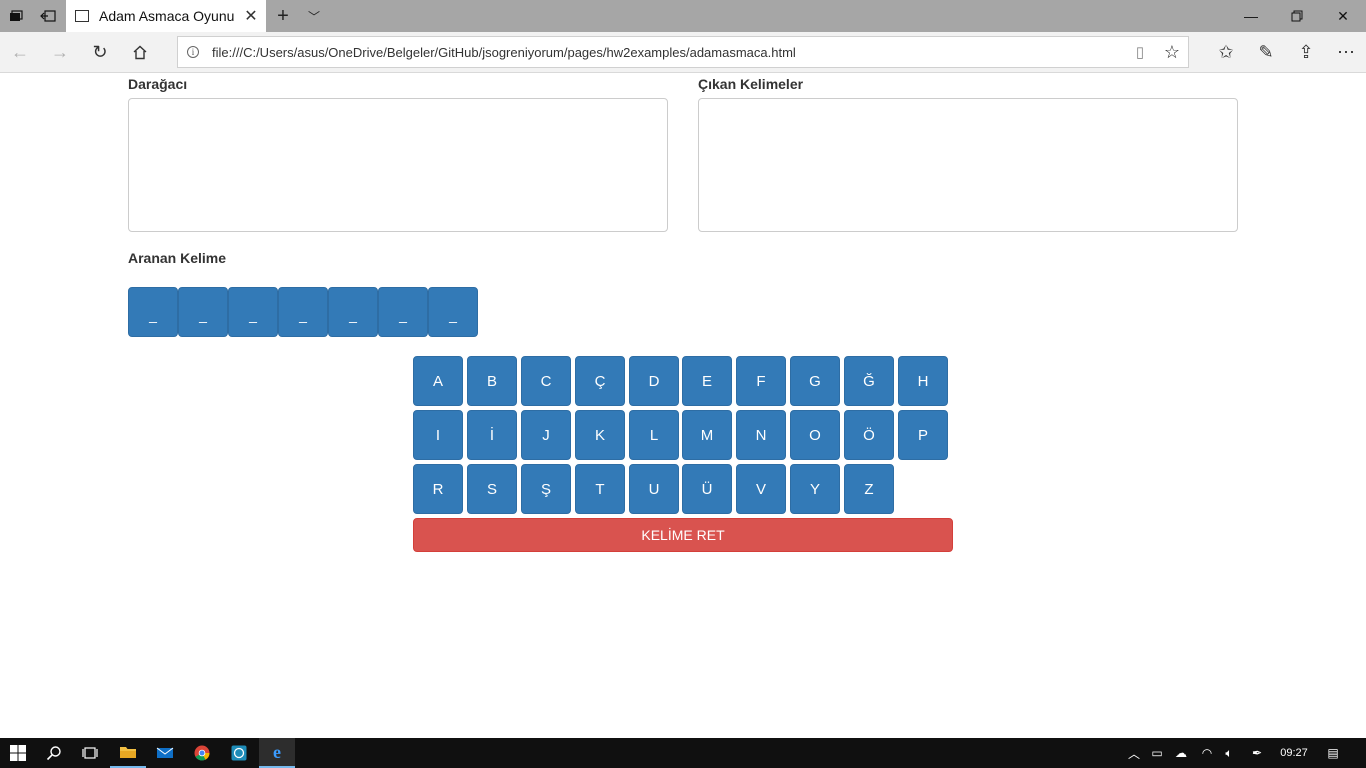 This screenshot has width=1366, height=768. Describe the element at coordinates (492, 381) in the screenshot. I see `letter-key-b: B` at that location.